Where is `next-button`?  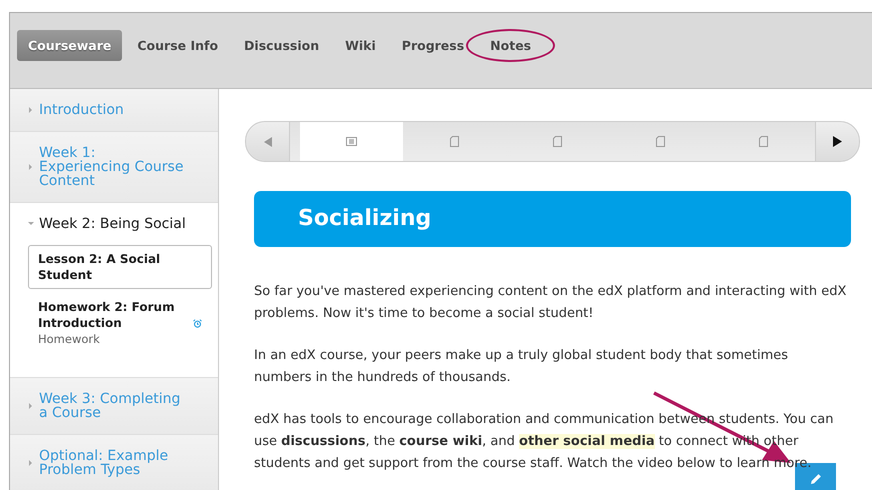 next-button is located at coordinates (837, 141).